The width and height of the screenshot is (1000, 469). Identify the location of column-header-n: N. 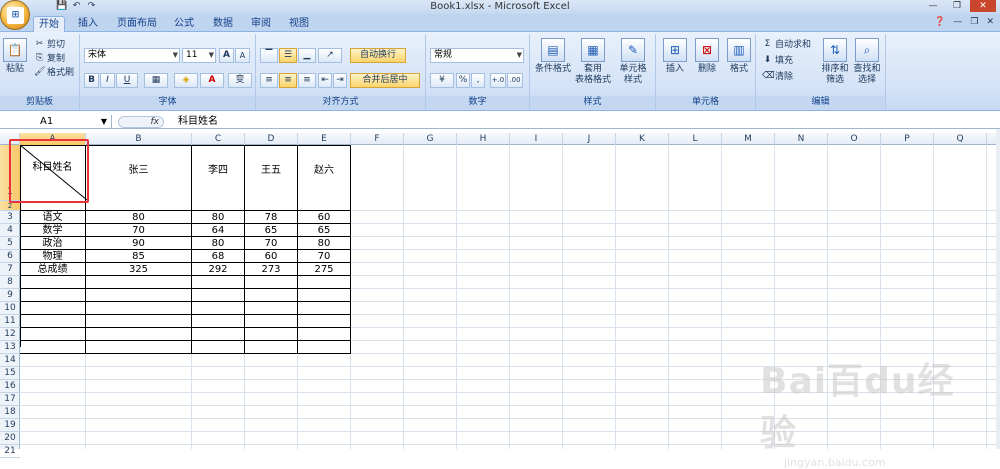
(801, 139).